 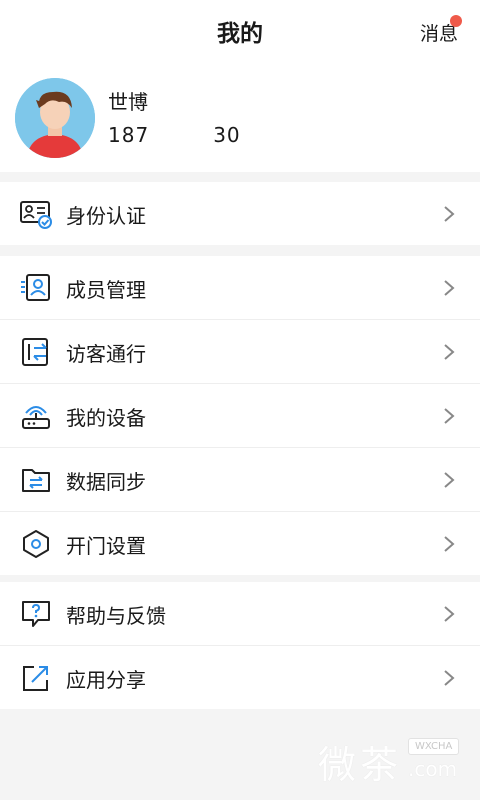 I want to click on member-icon, so click(x=35, y=287).